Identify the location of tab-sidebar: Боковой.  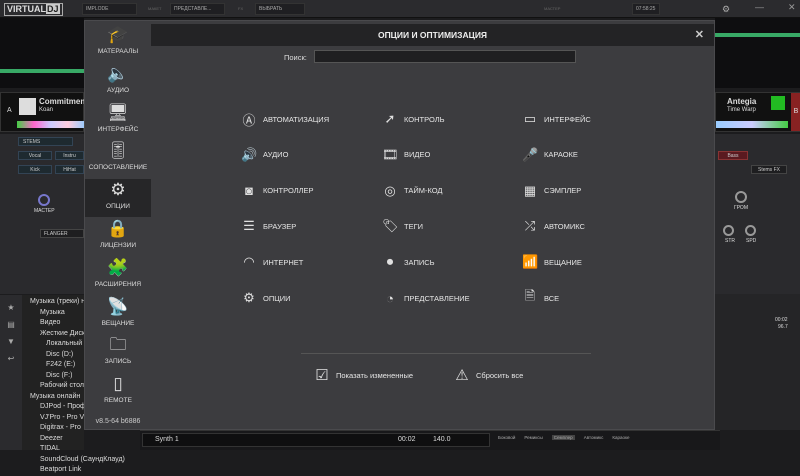
(506, 437).